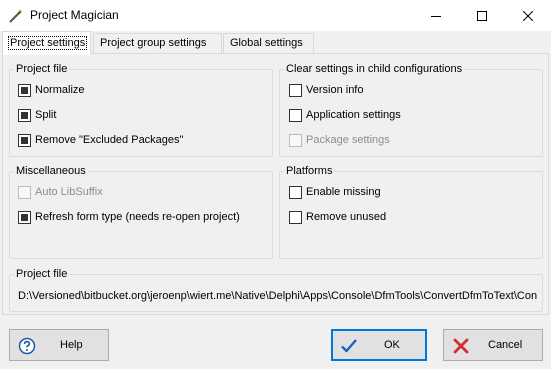  Describe the element at coordinates (353, 115) in the screenshot. I see `checkbox-label: Application settings` at that location.